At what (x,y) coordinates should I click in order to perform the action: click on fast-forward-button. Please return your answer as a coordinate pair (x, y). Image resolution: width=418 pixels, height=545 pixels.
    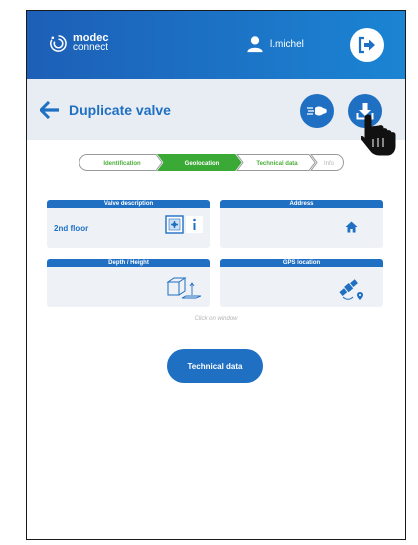
    Looking at the image, I should click on (317, 111).